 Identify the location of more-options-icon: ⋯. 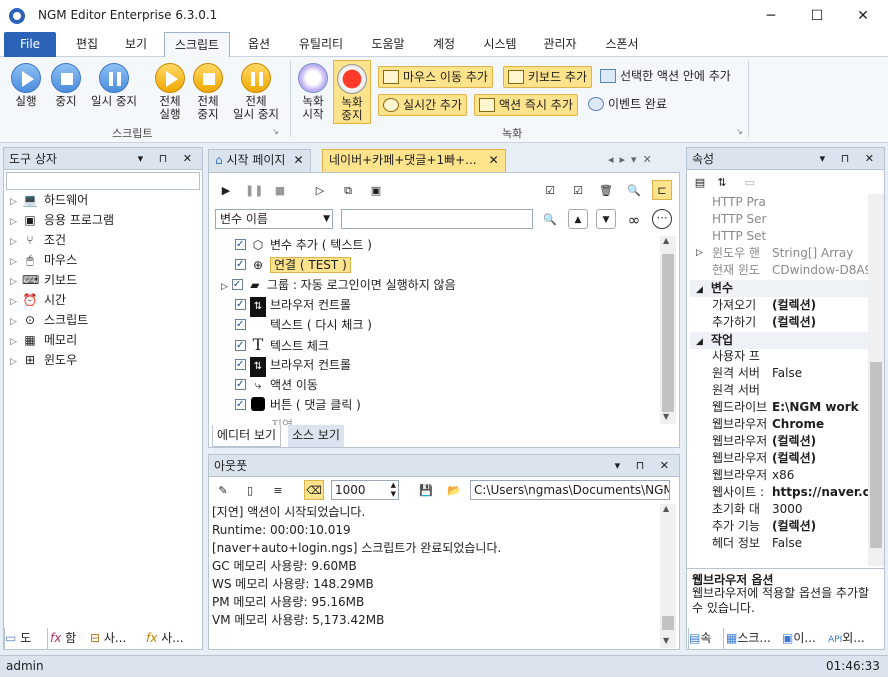
(662, 219).